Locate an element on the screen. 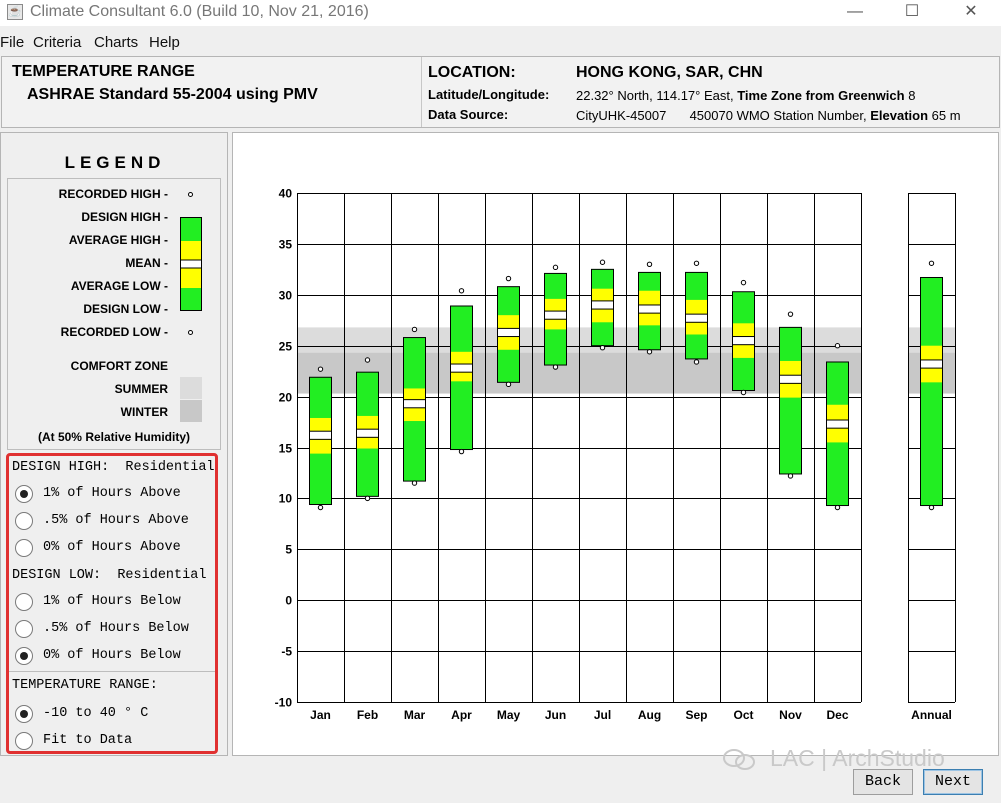 This screenshot has height=803, width=1001. menu-criteria: Criteria is located at coordinates (57, 42).